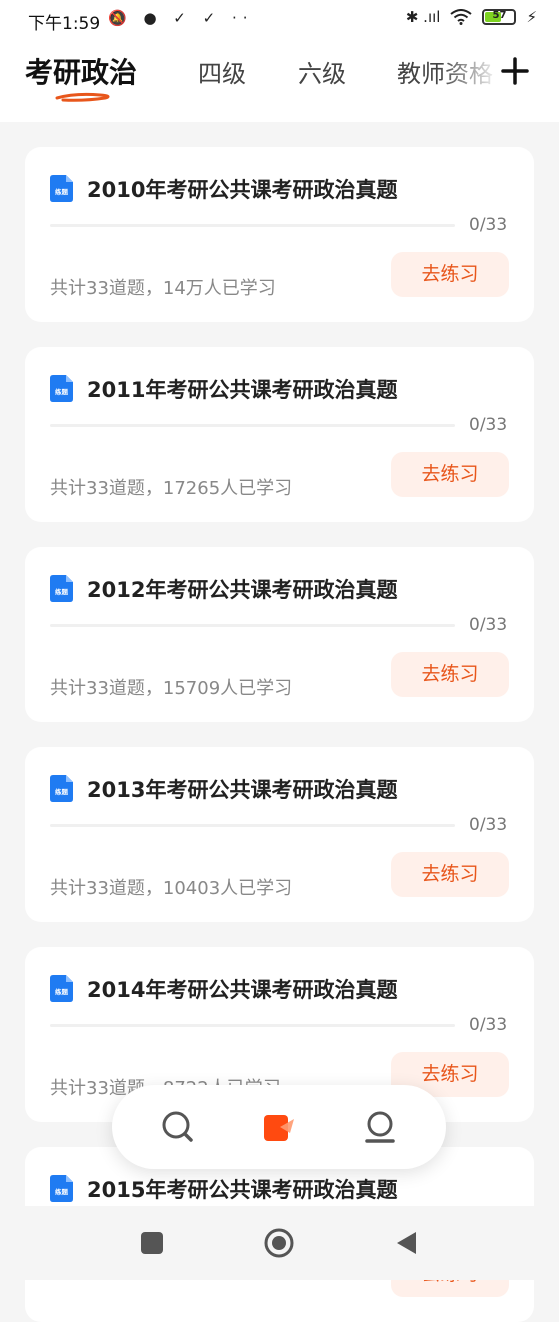 The width and height of the screenshot is (559, 1322). Describe the element at coordinates (64, 24) in the screenshot. I see `status-time: 下午1:59` at that location.